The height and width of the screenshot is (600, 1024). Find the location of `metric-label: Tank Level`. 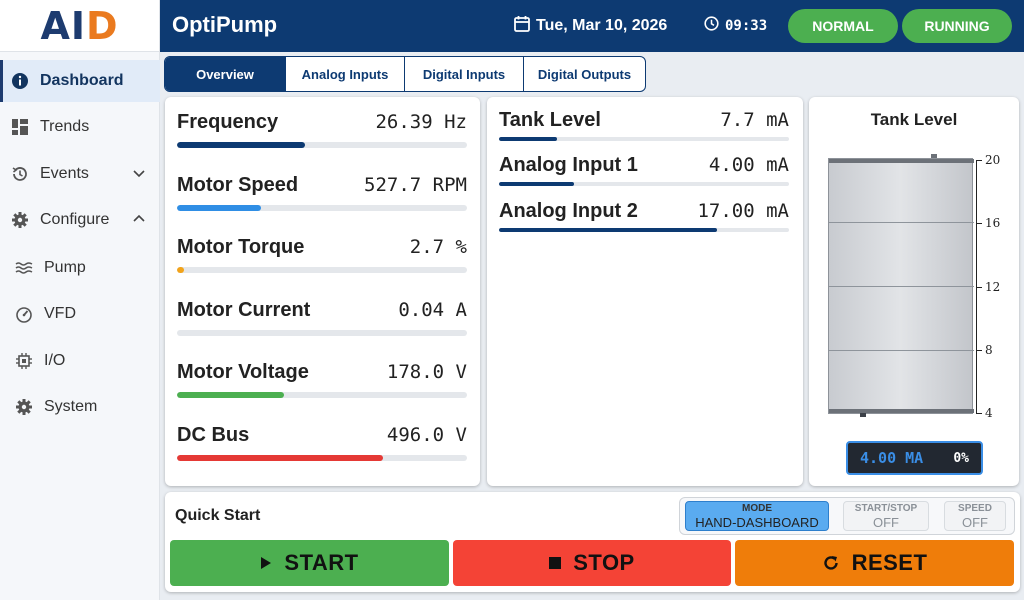

metric-label: Tank Level is located at coordinates (550, 120).